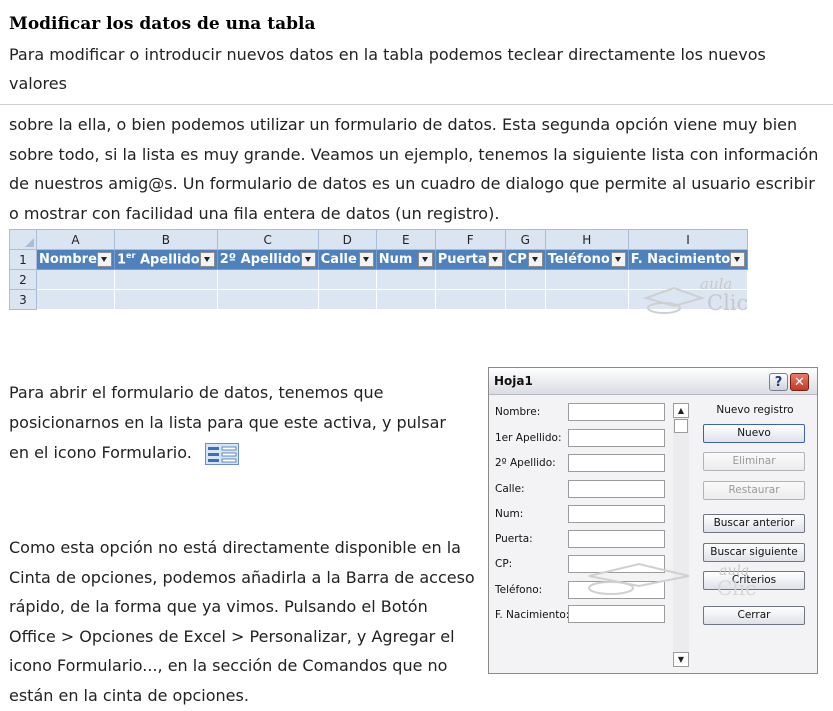 Image resolution: width=833 pixels, height=711 pixels. Describe the element at coordinates (799, 382) in the screenshot. I see `close-icon: ✕` at that location.